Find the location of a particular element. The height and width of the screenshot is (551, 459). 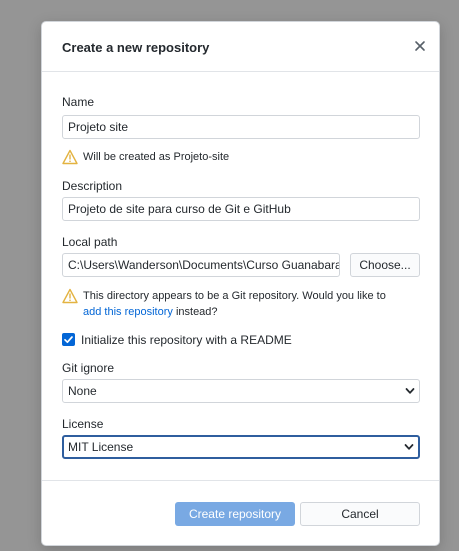

dialog-title: Create a new repository is located at coordinates (136, 47).